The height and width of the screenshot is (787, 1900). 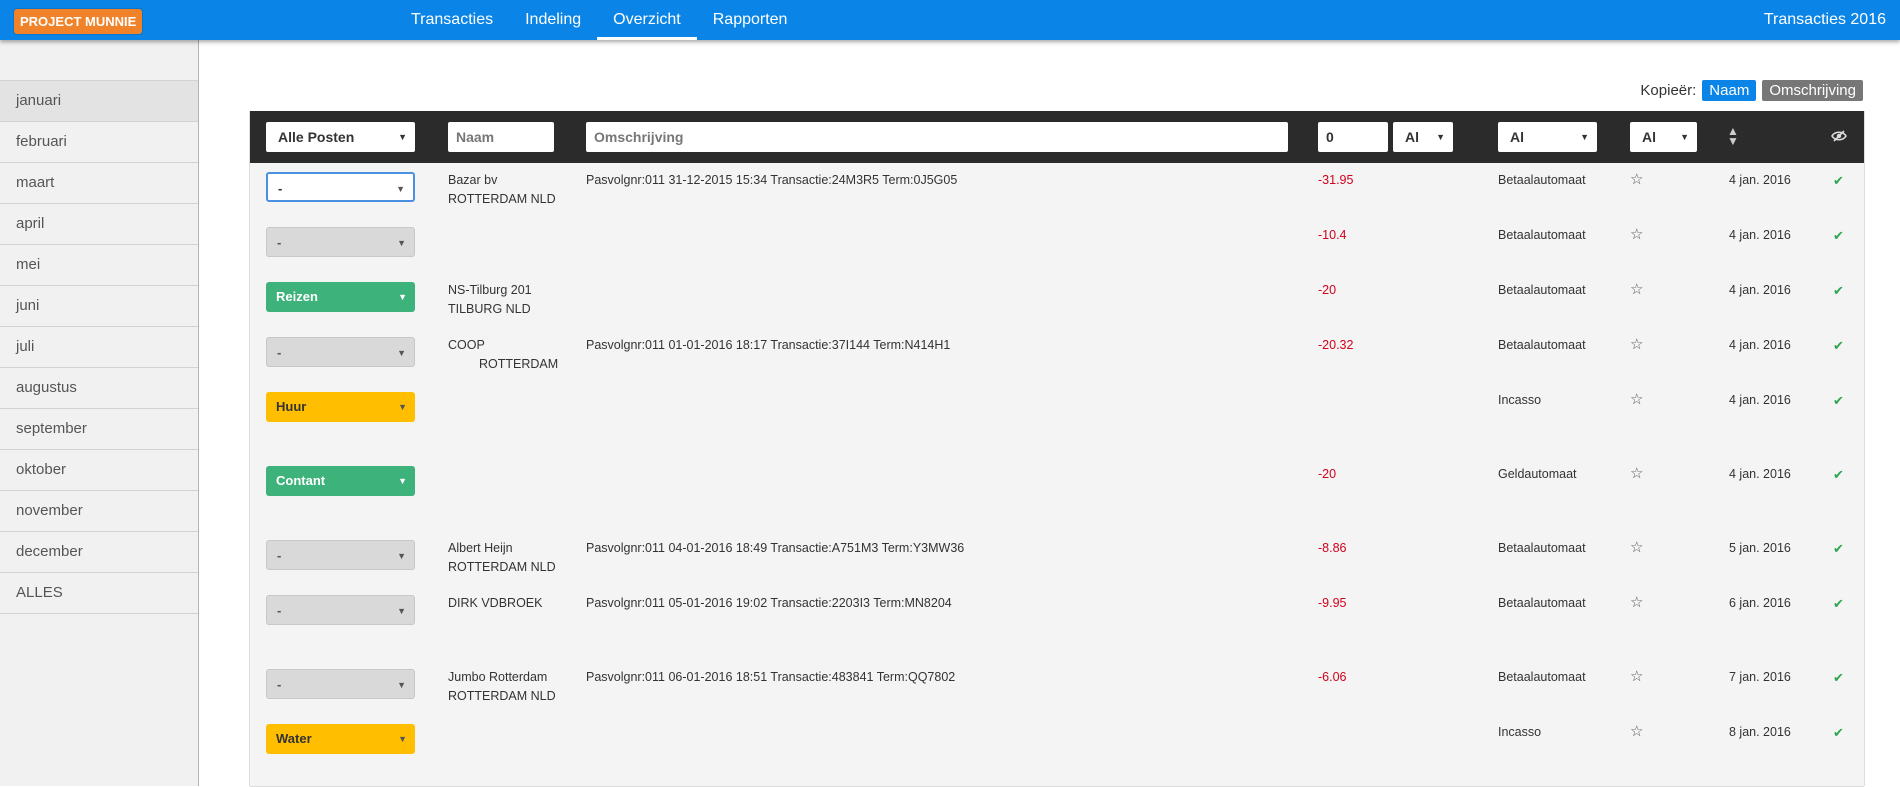 What do you see at coordinates (508, 687) in the screenshot?
I see `row-name: Jumbo Rotterdam ROTTERDAM NLD` at bounding box center [508, 687].